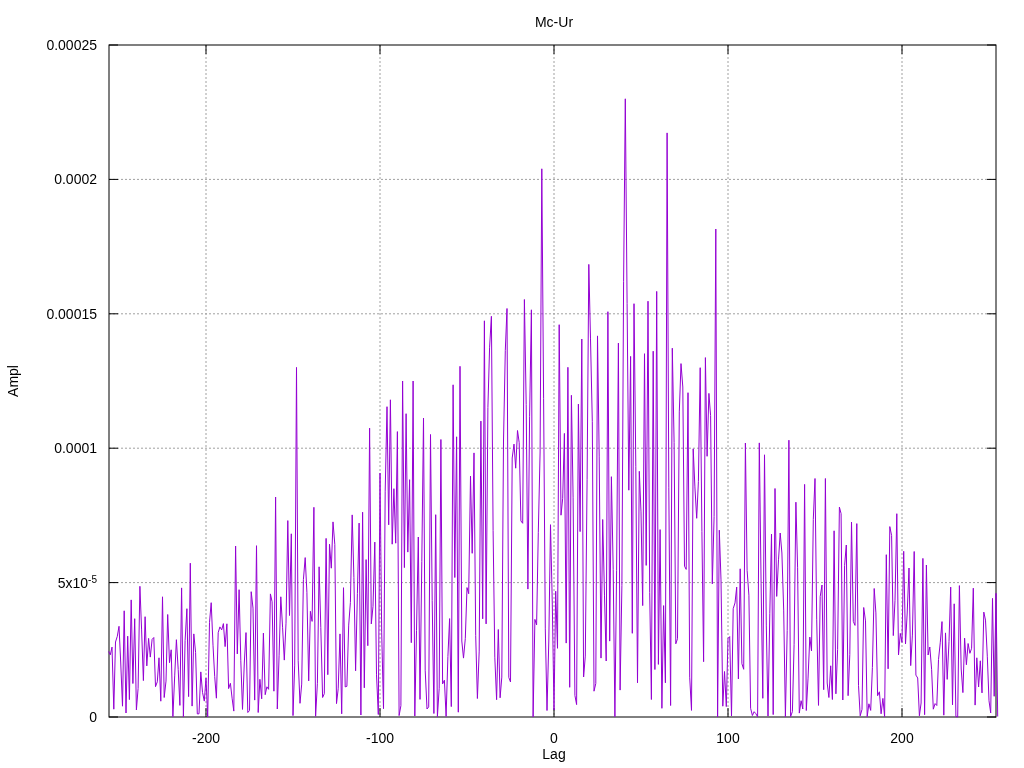  I want to click on x-tick-label: 0, so click(554, 738).